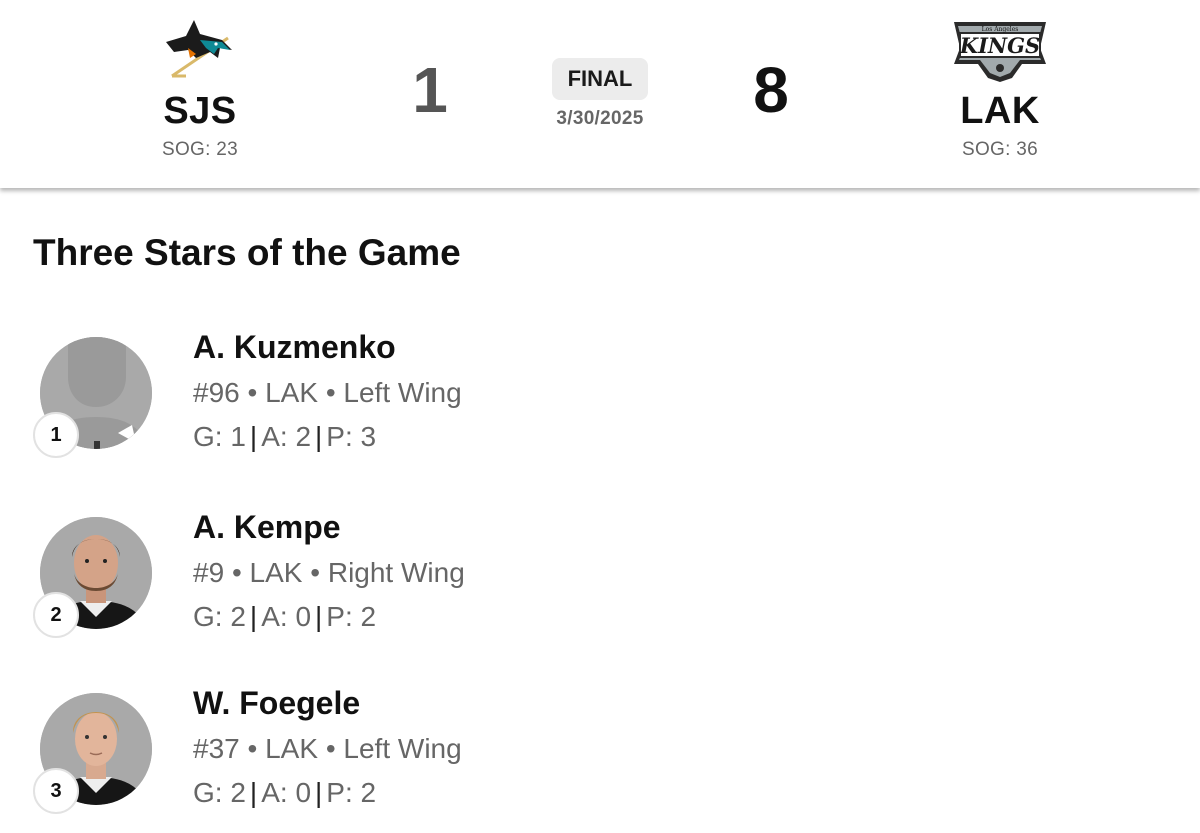 This screenshot has width=1200, height=833. I want to click on points-stat: P: 3, so click(351, 436).